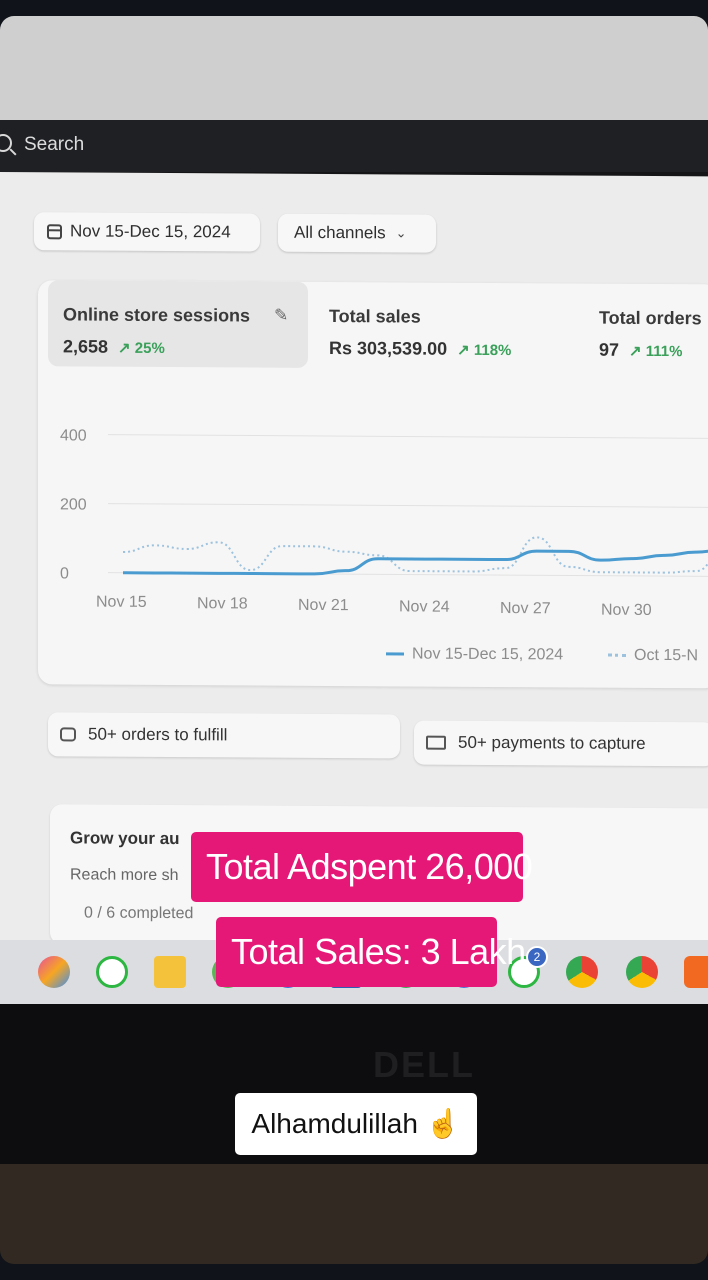 The image size is (708, 1280). I want to click on folder-icon, so click(170, 972).